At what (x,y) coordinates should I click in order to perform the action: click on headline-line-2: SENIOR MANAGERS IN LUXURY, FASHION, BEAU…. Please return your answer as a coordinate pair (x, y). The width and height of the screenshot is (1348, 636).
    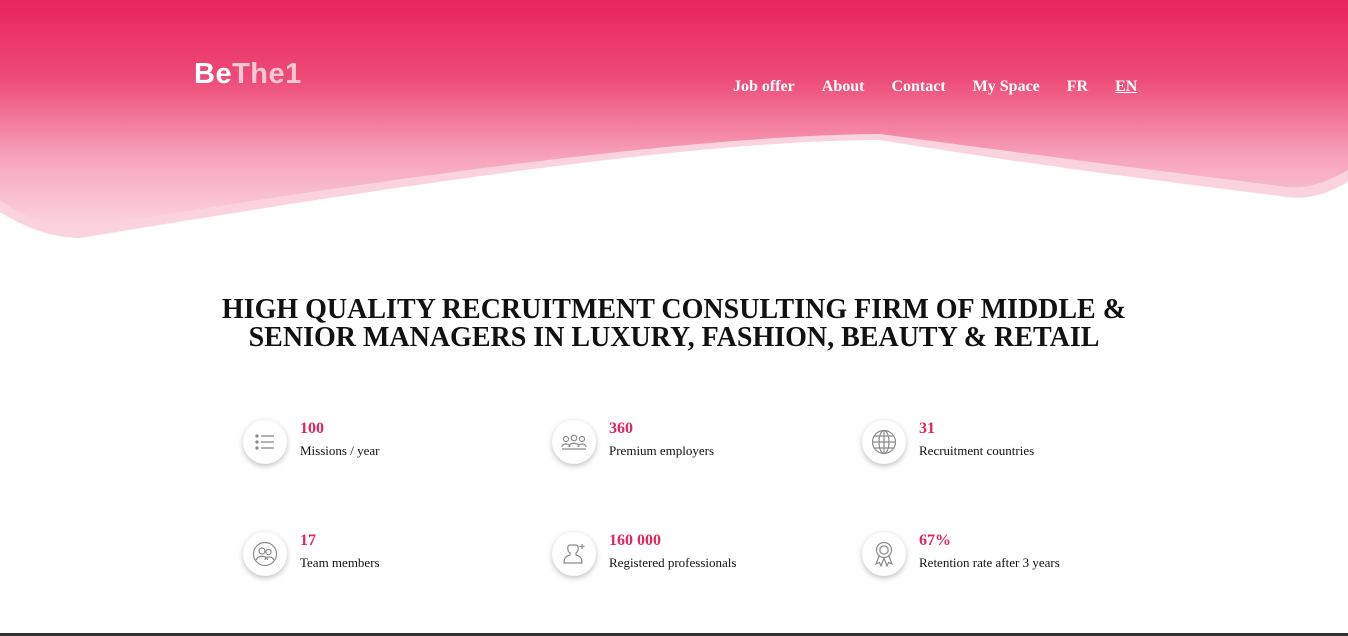
    Looking at the image, I should click on (674, 337).